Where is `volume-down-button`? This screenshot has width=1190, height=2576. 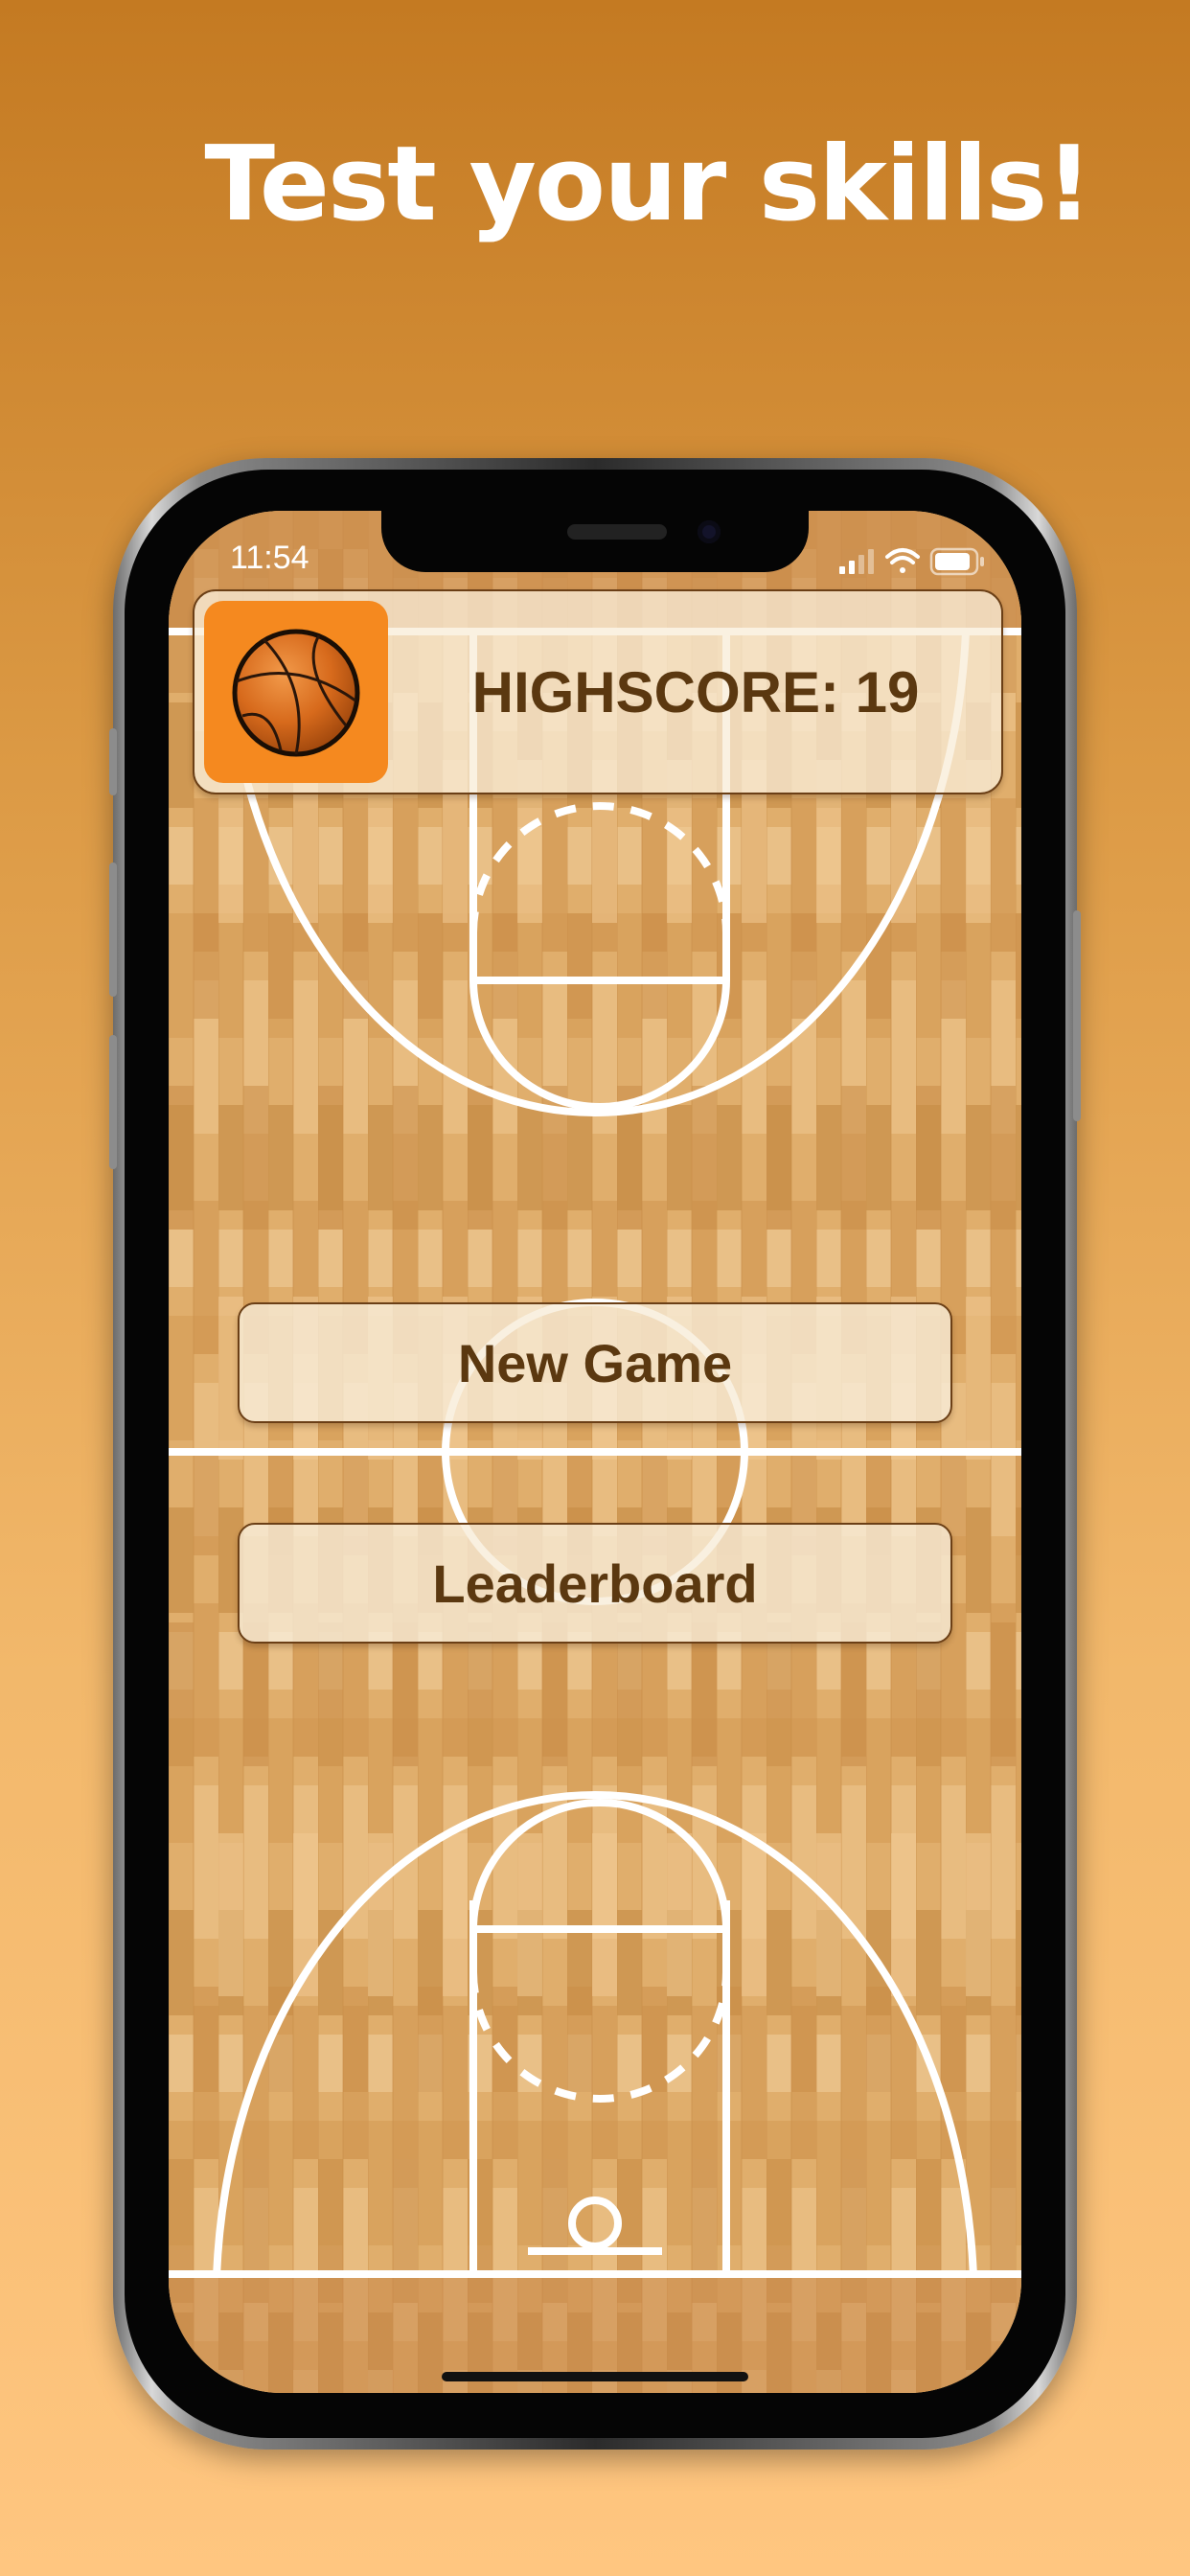
volume-down-button is located at coordinates (113, 1102).